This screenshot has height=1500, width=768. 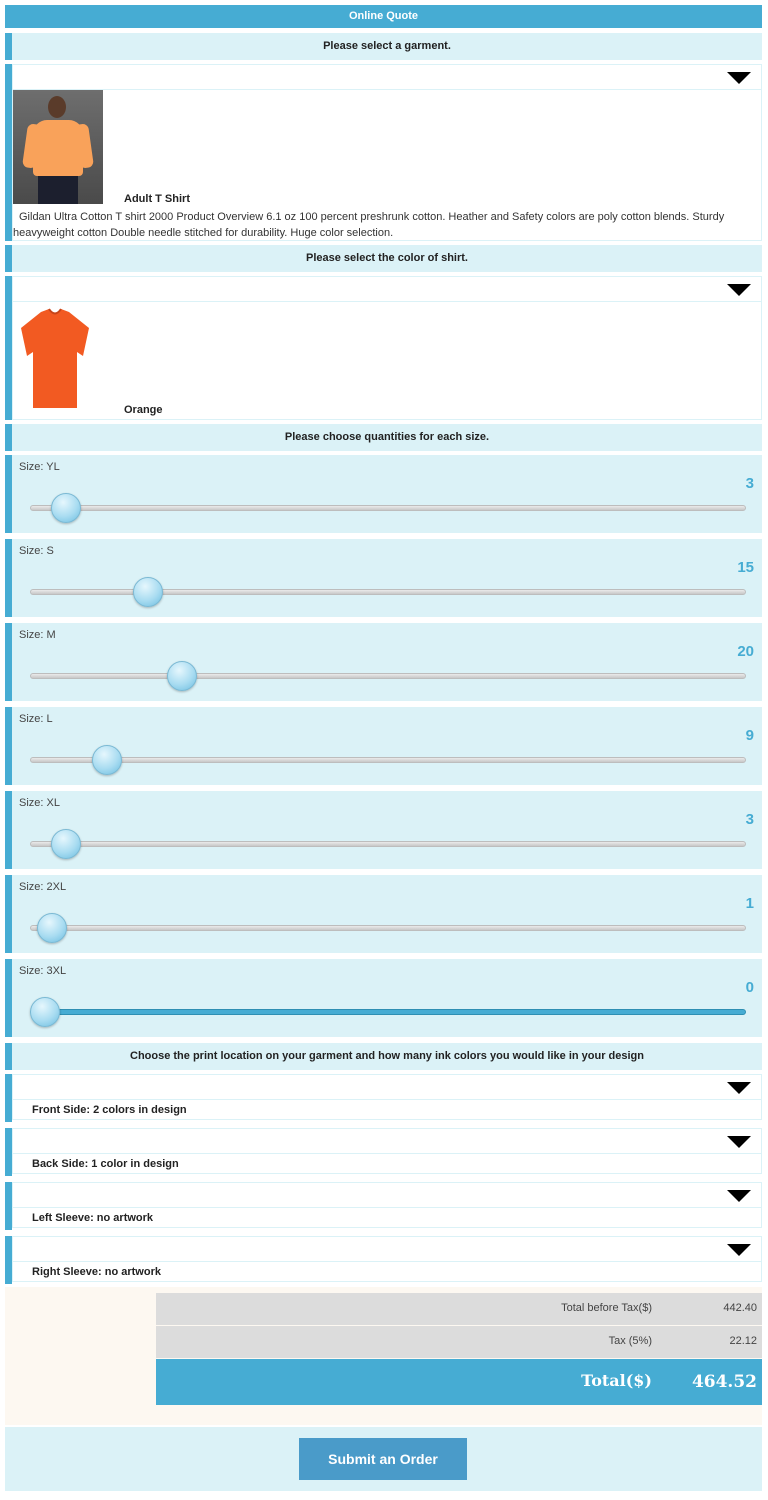 What do you see at coordinates (459, 1382) in the screenshot?
I see `total-row: Total($) 464.52` at bounding box center [459, 1382].